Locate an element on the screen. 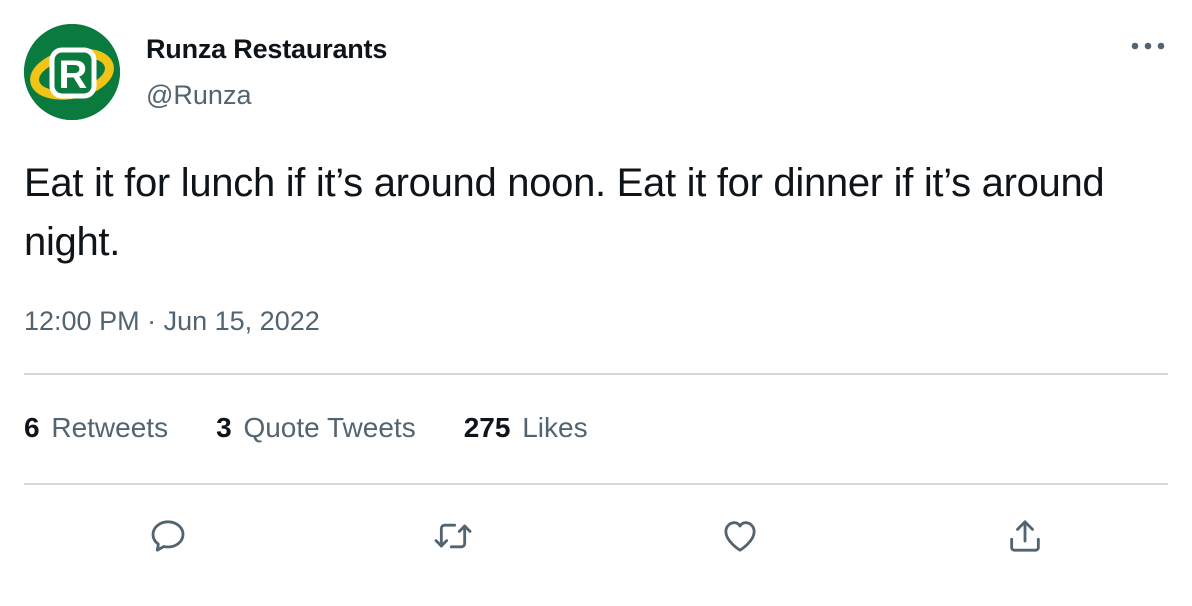 The width and height of the screenshot is (1192, 606). retweet-button is located at coordinates (453, 536).